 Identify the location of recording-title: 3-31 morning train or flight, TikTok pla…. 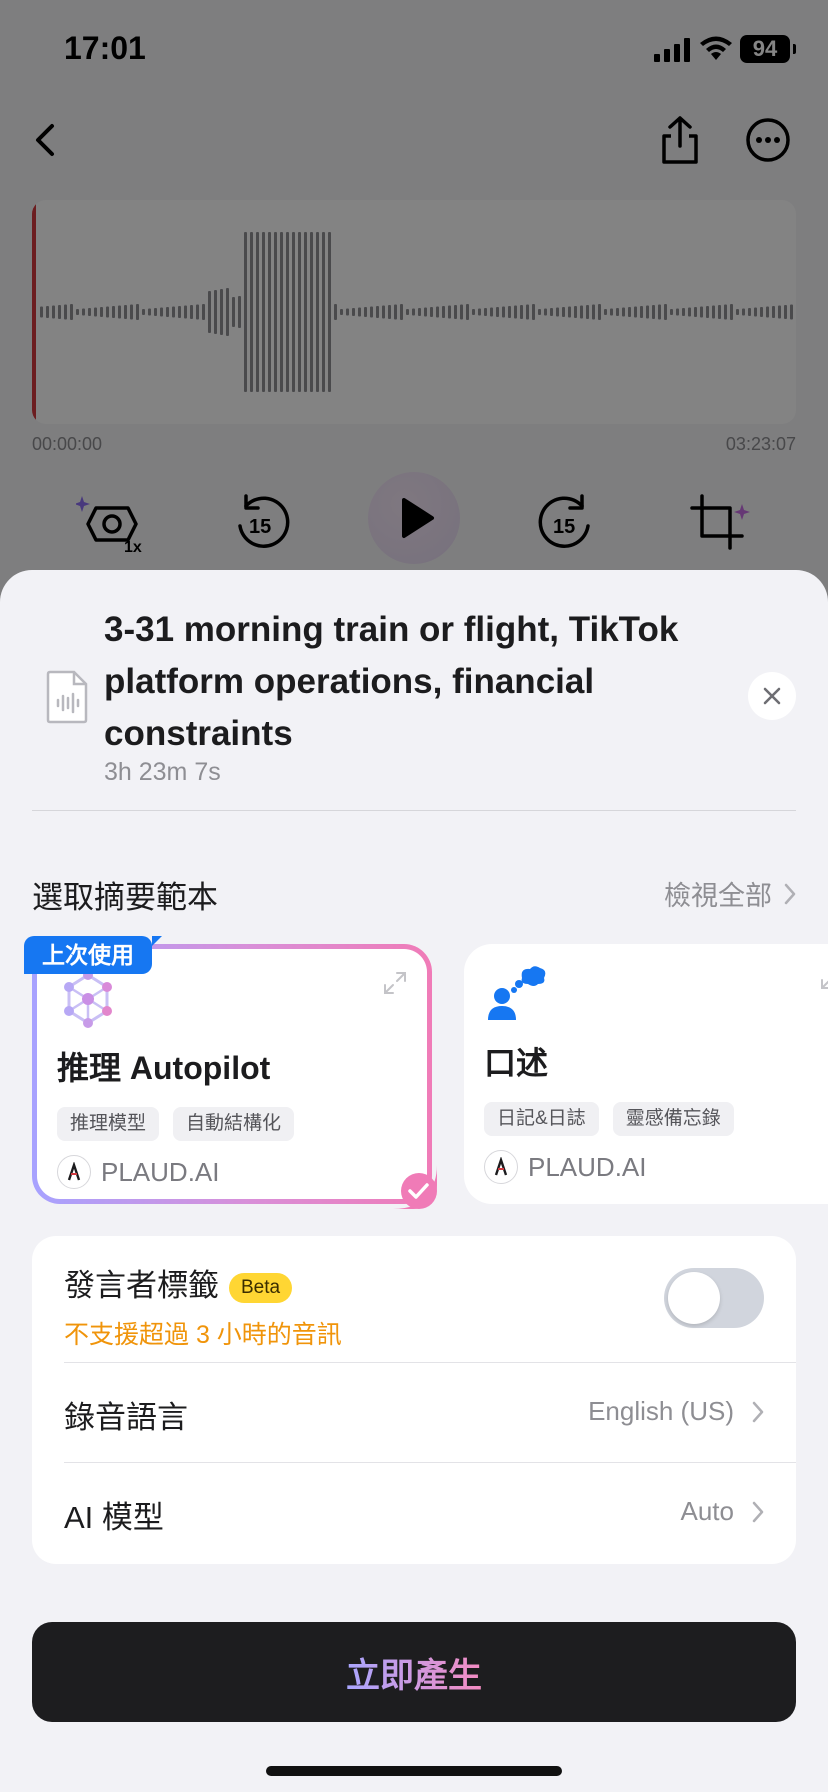
(391, 681).